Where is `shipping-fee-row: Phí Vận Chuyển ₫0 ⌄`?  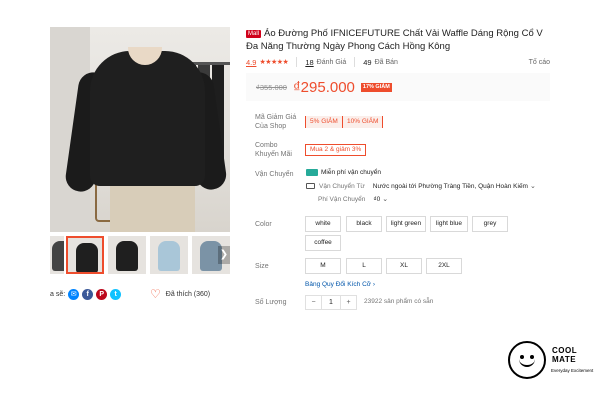
shipping-fee-row: Phí Vận Chuyển ₫0 ⌄ is located at coordinates (353, 199).